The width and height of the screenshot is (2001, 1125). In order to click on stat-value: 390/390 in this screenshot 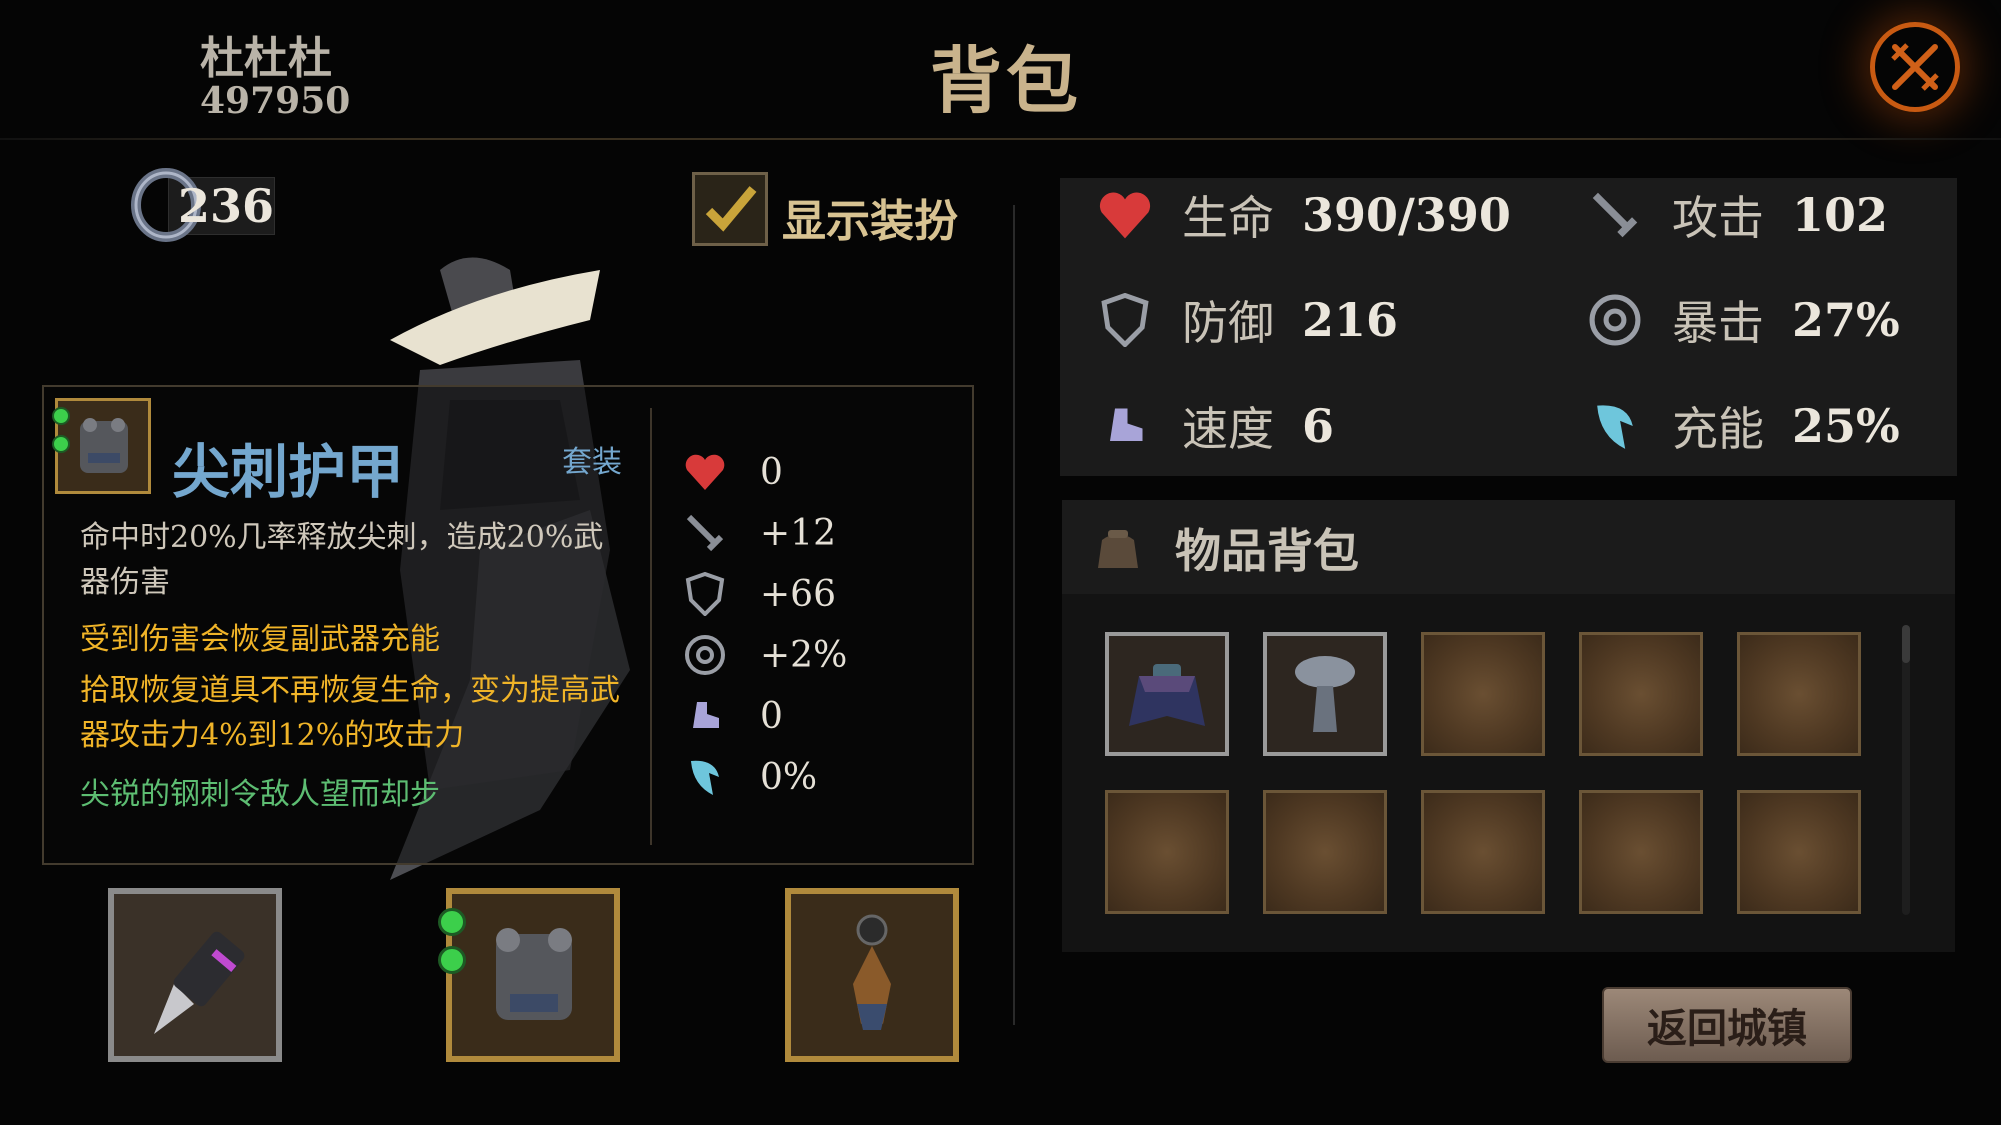, I will do `click(1406, 215)`.